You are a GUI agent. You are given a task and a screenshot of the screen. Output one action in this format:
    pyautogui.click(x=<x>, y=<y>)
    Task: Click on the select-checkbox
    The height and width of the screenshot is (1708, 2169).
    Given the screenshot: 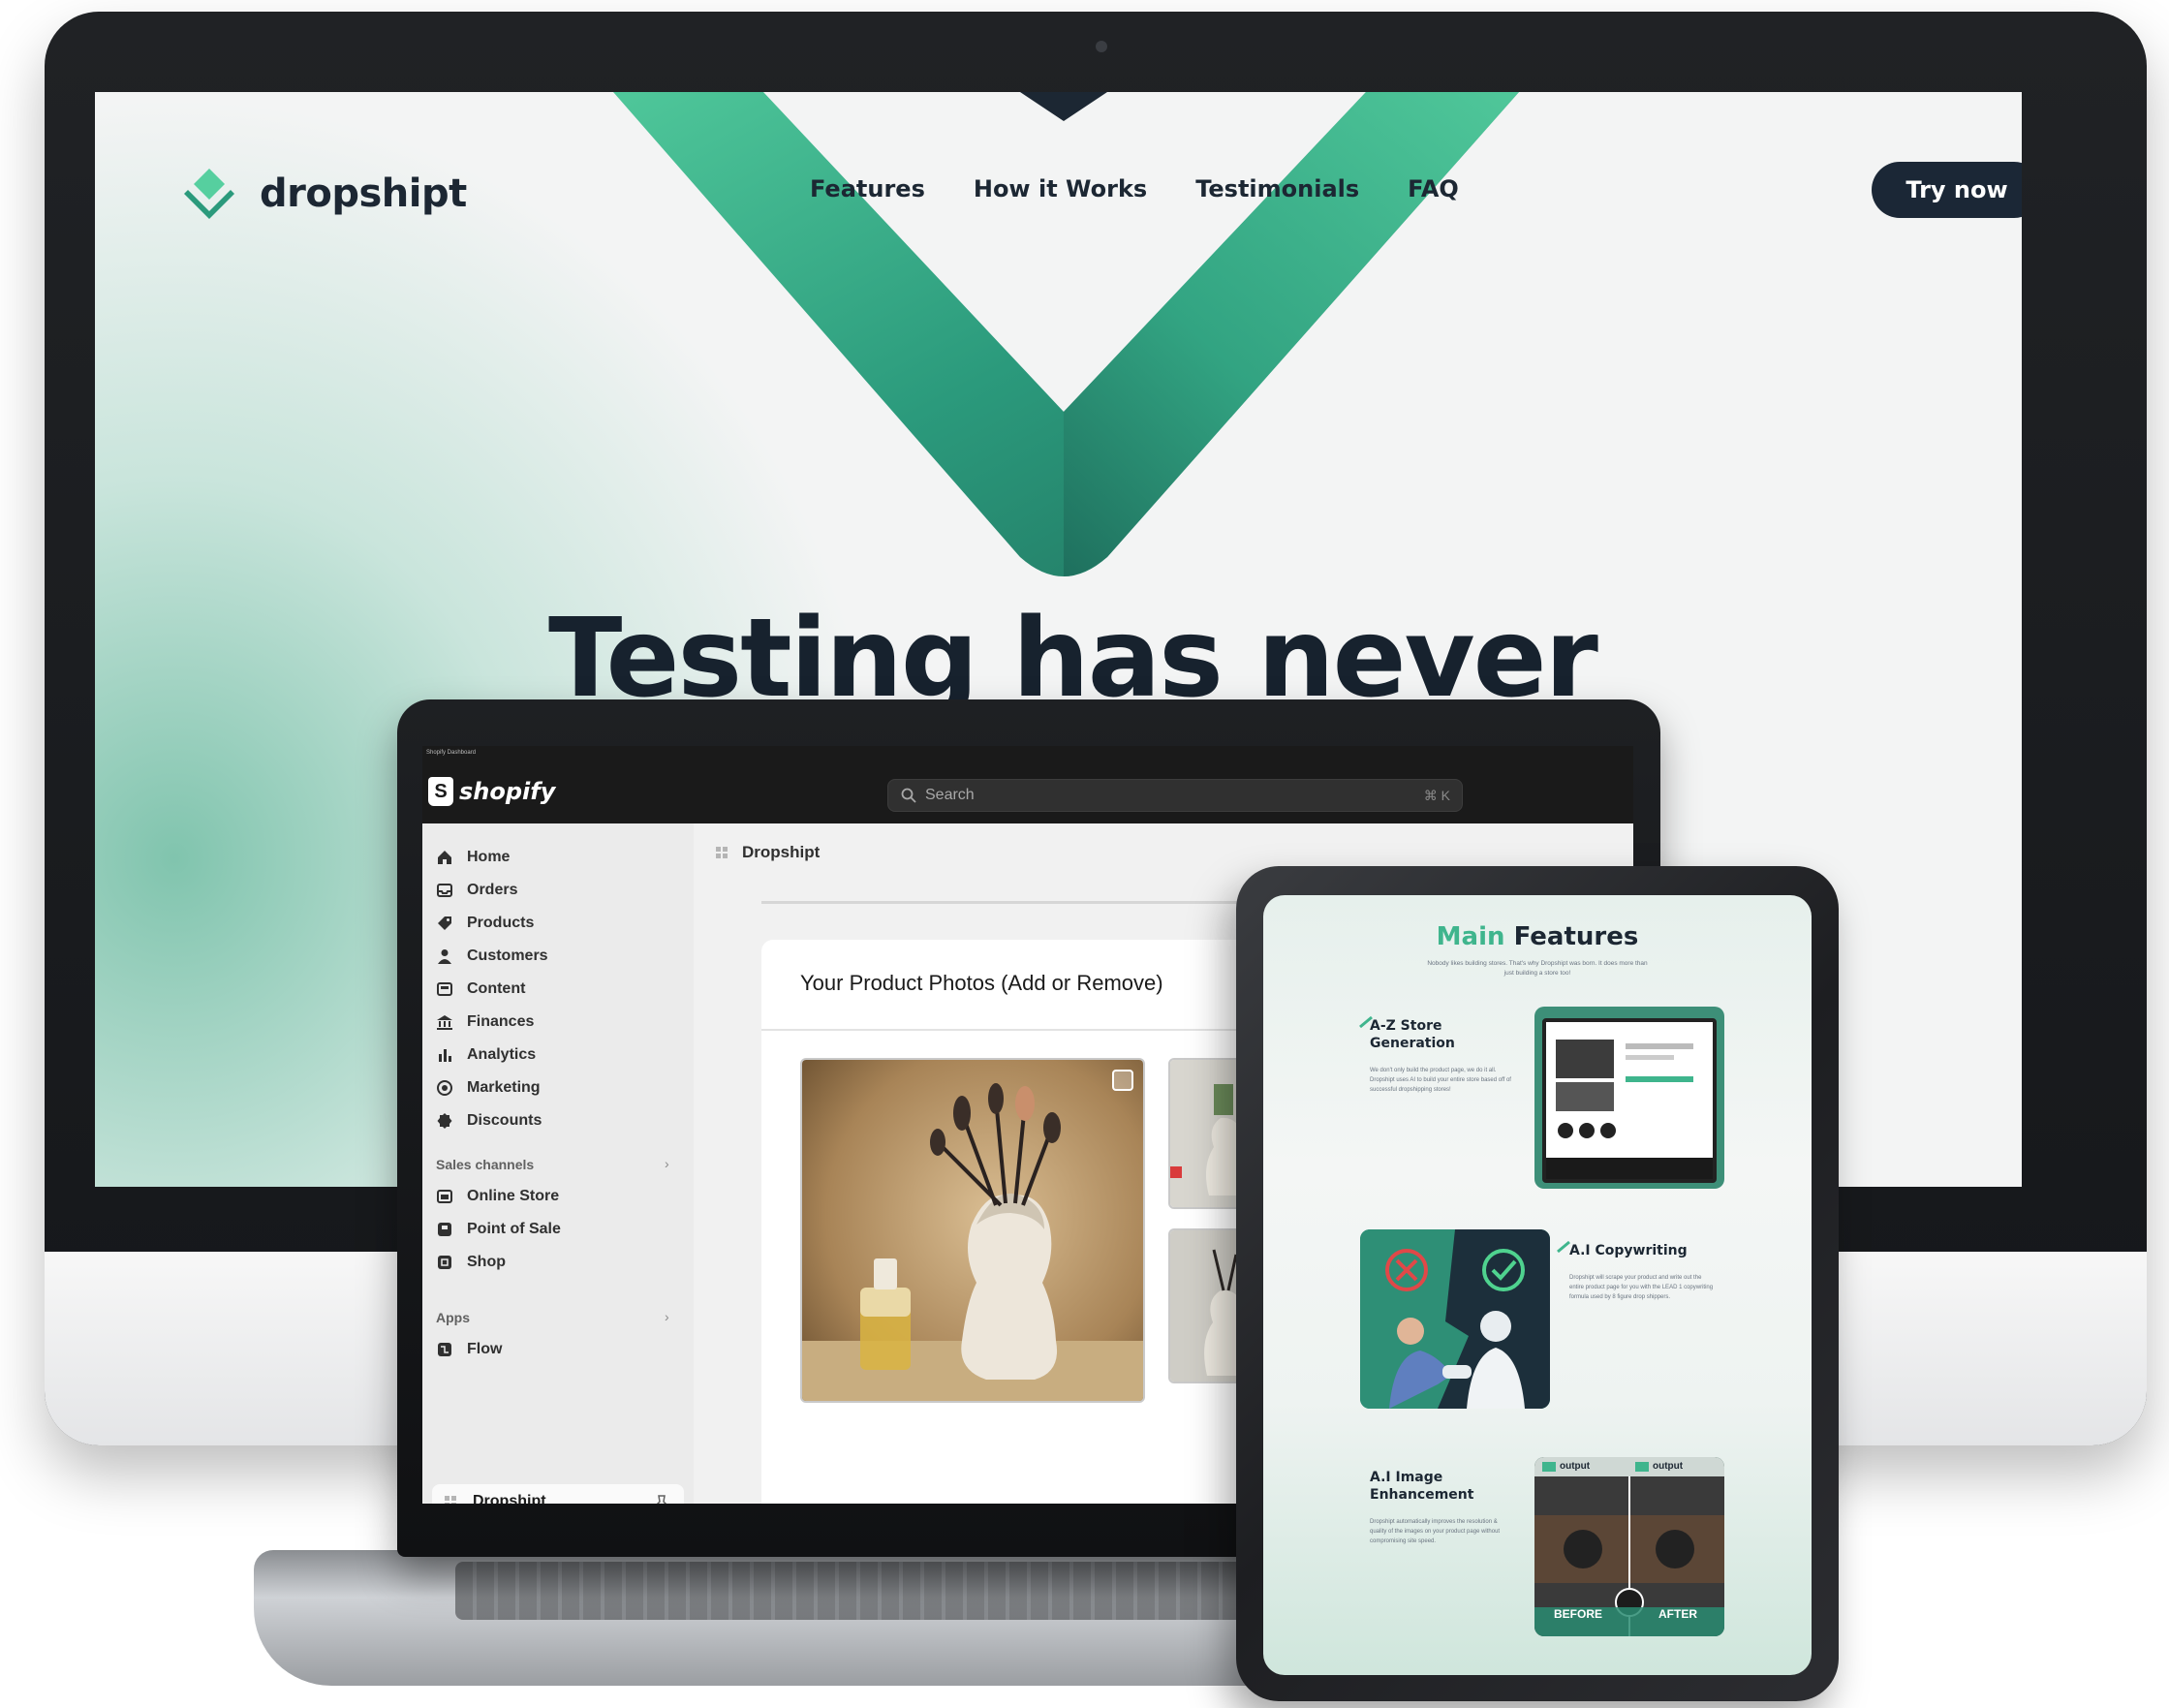 What is the action you would take?
    pyautogui.click(x=1122, y=1080)
    